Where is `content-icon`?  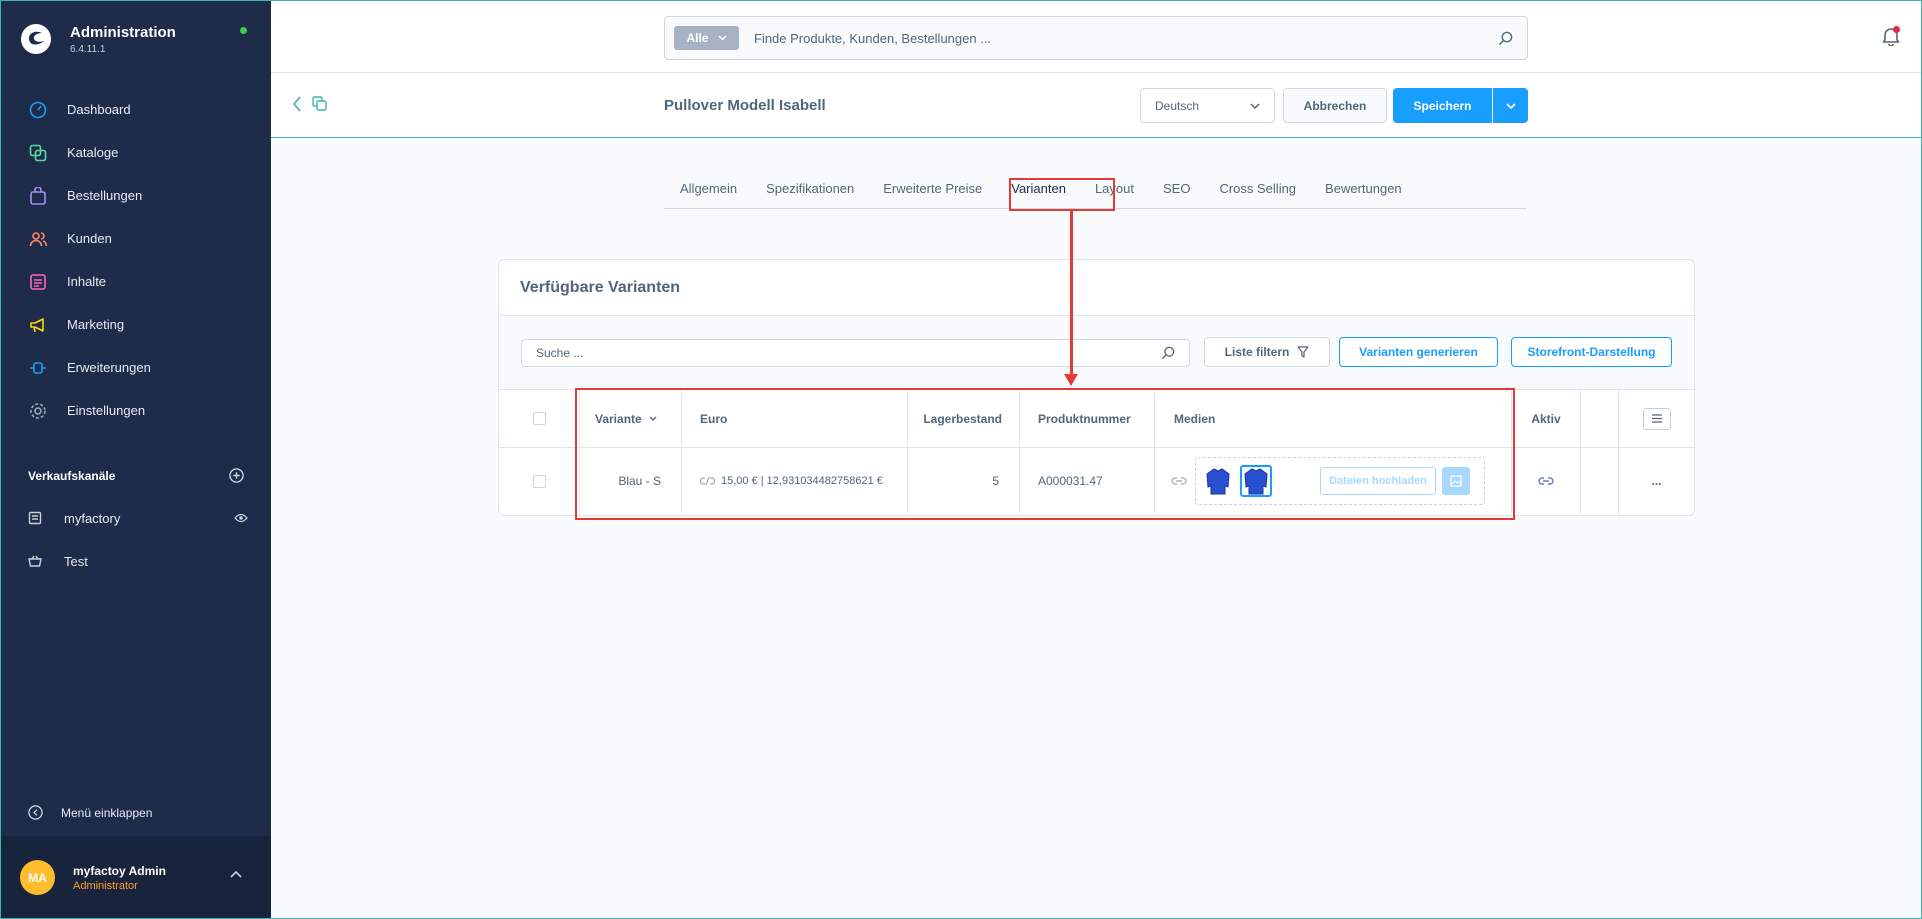
content-icon is located at coordinates (38, 282).